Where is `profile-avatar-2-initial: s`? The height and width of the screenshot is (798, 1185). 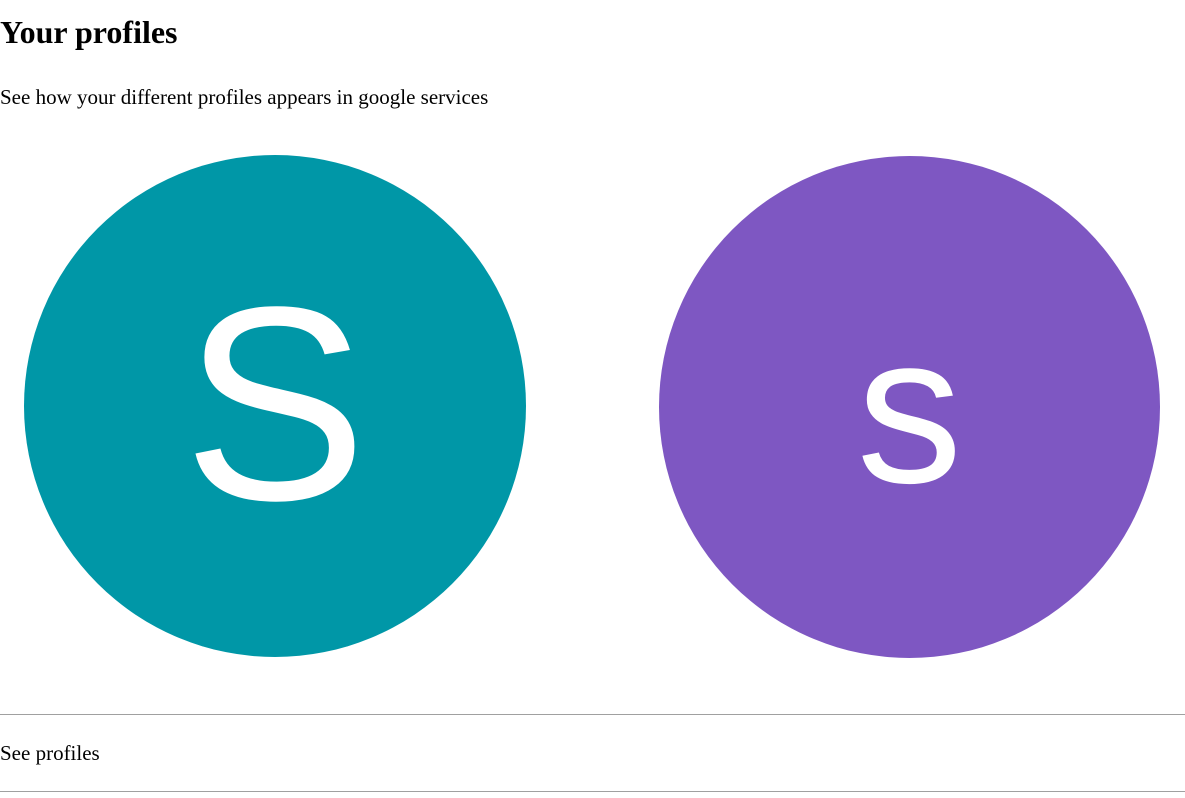
profile-avatar-2-initial: s is located at coordinates (909, 408).